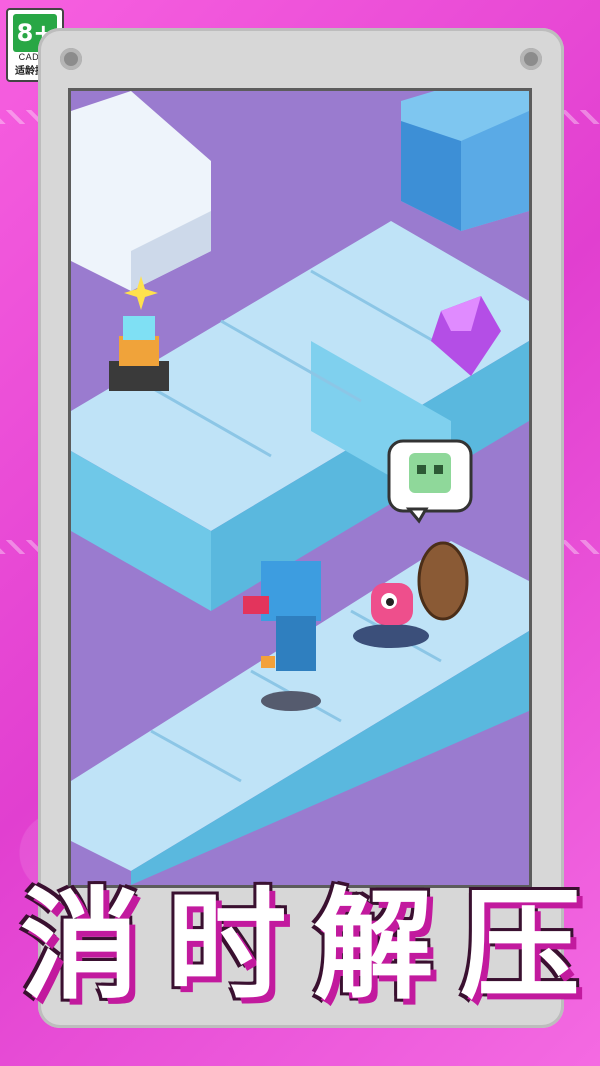 The height and width of the screenshot is (1066, 600). I want to click on wooden-shield-icon, so click(443, 581).